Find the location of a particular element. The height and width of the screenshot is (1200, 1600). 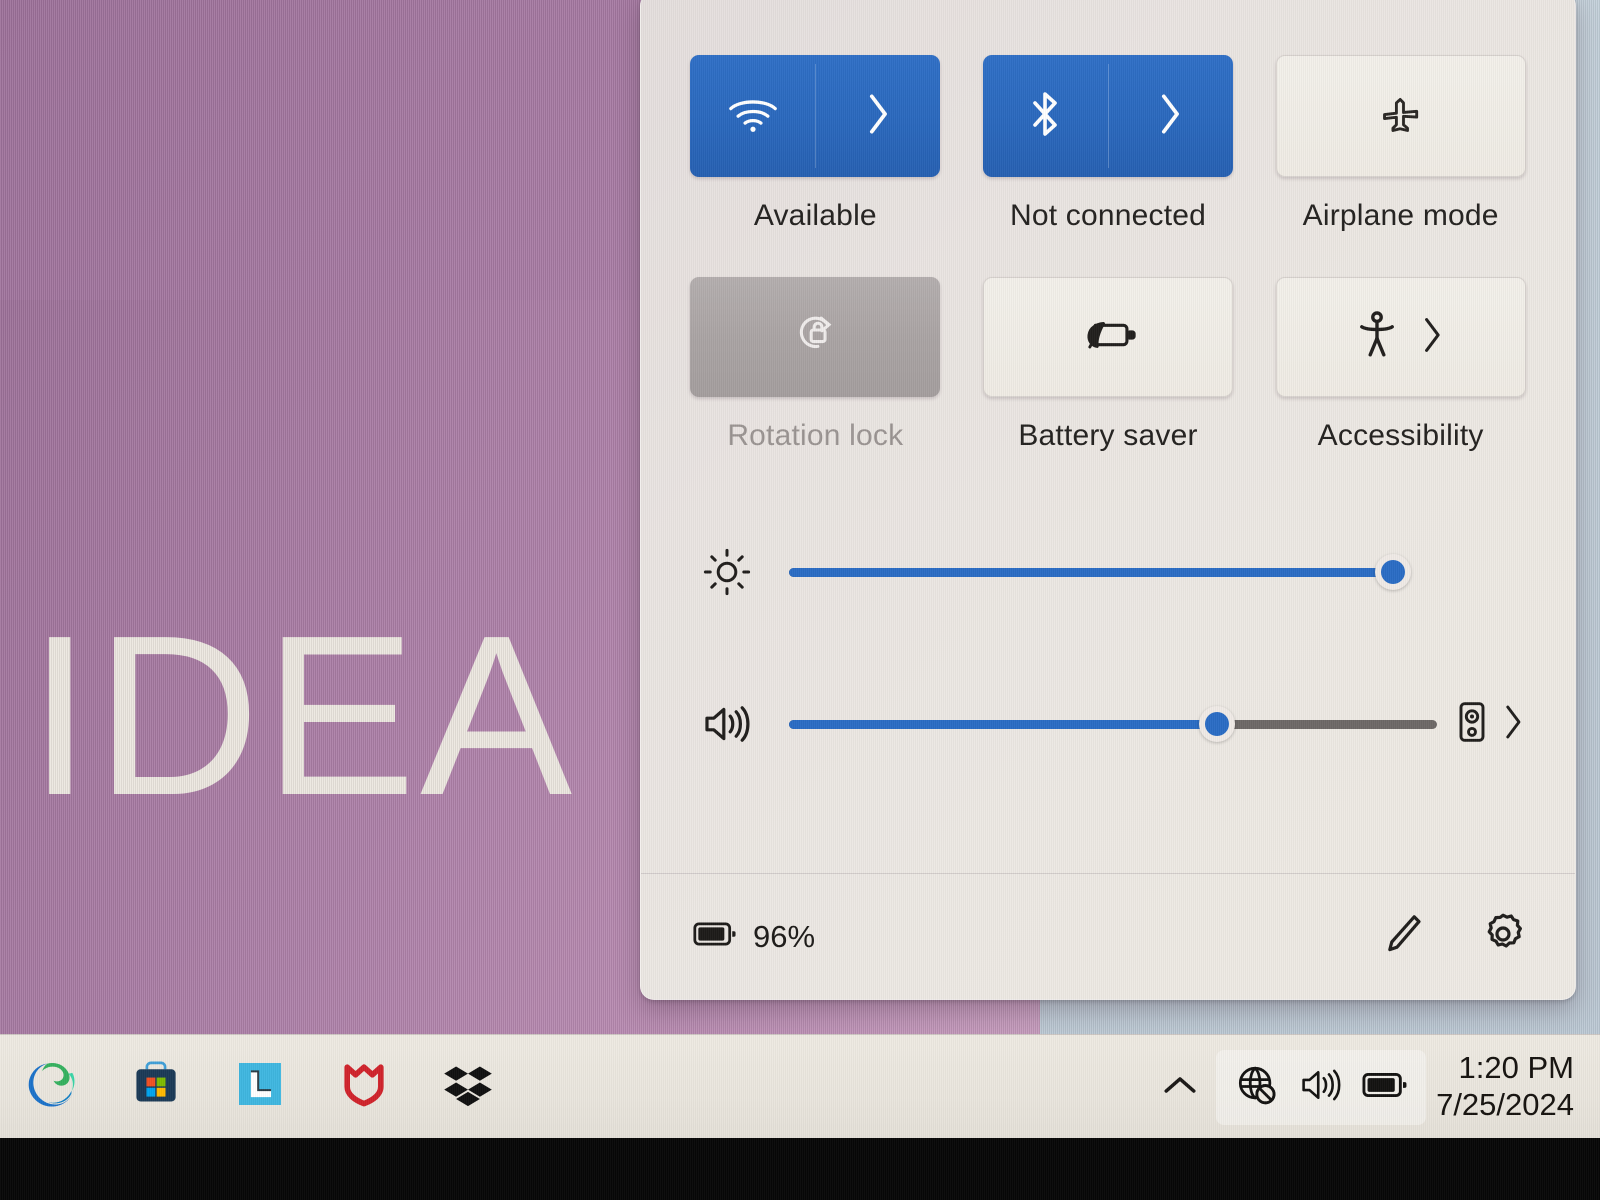

taskbar-app-edge is located at coordinates (52, 1087).